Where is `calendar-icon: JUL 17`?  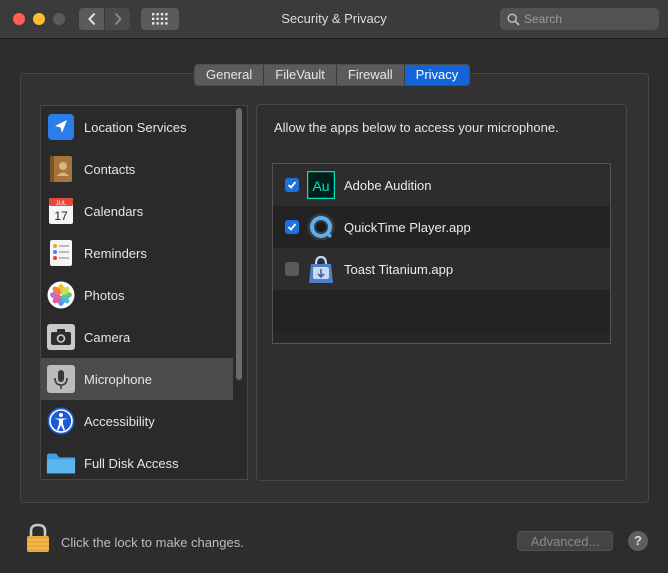 calendar-icon: JUL 17 is located at coordinates (61, 211).